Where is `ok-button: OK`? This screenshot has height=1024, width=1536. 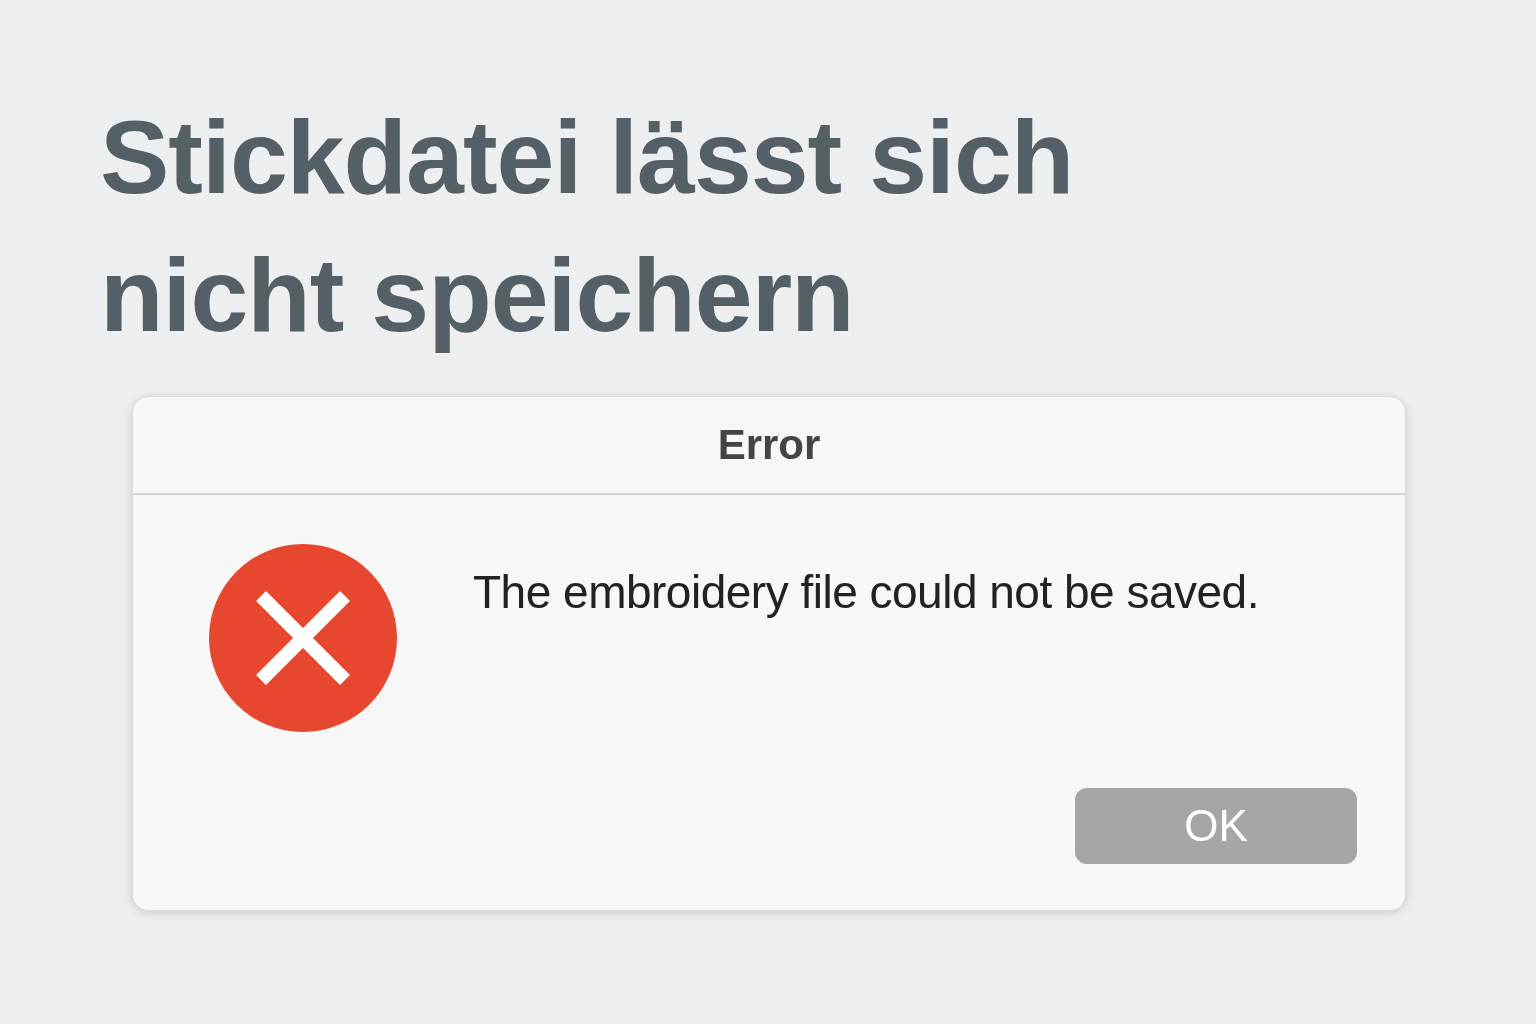 ok-button: OK is located at coordinates (1216, 826).